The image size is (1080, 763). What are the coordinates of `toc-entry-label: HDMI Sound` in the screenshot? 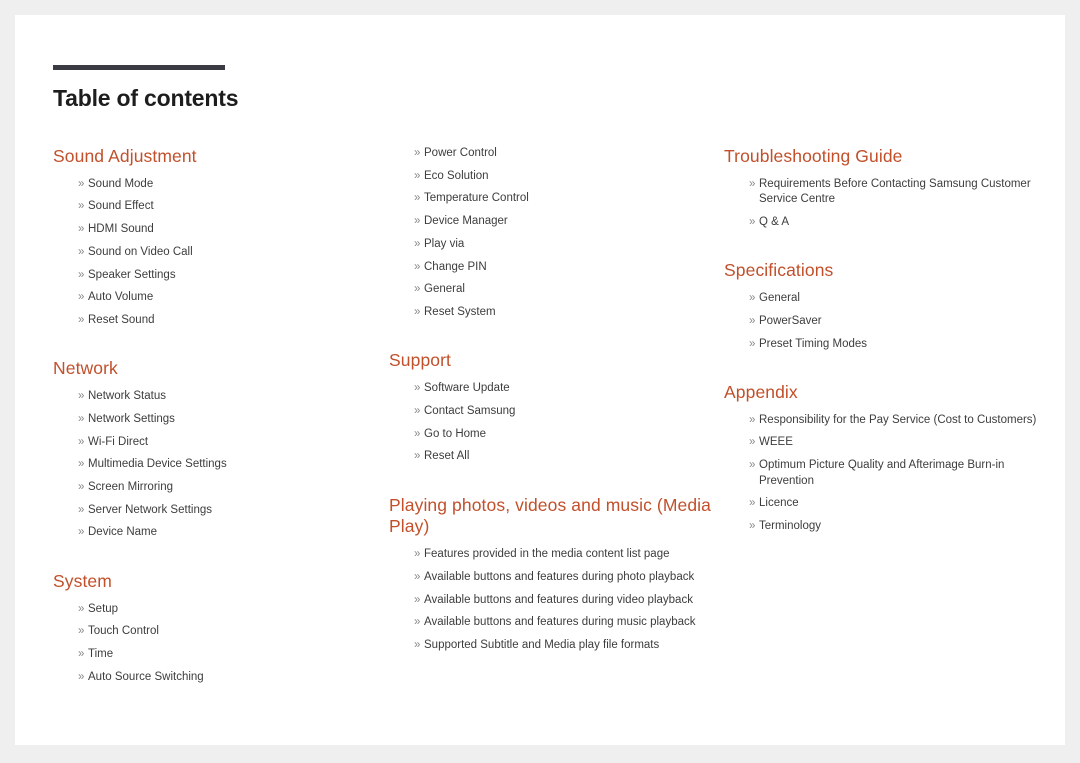 It's located at (121, 229).